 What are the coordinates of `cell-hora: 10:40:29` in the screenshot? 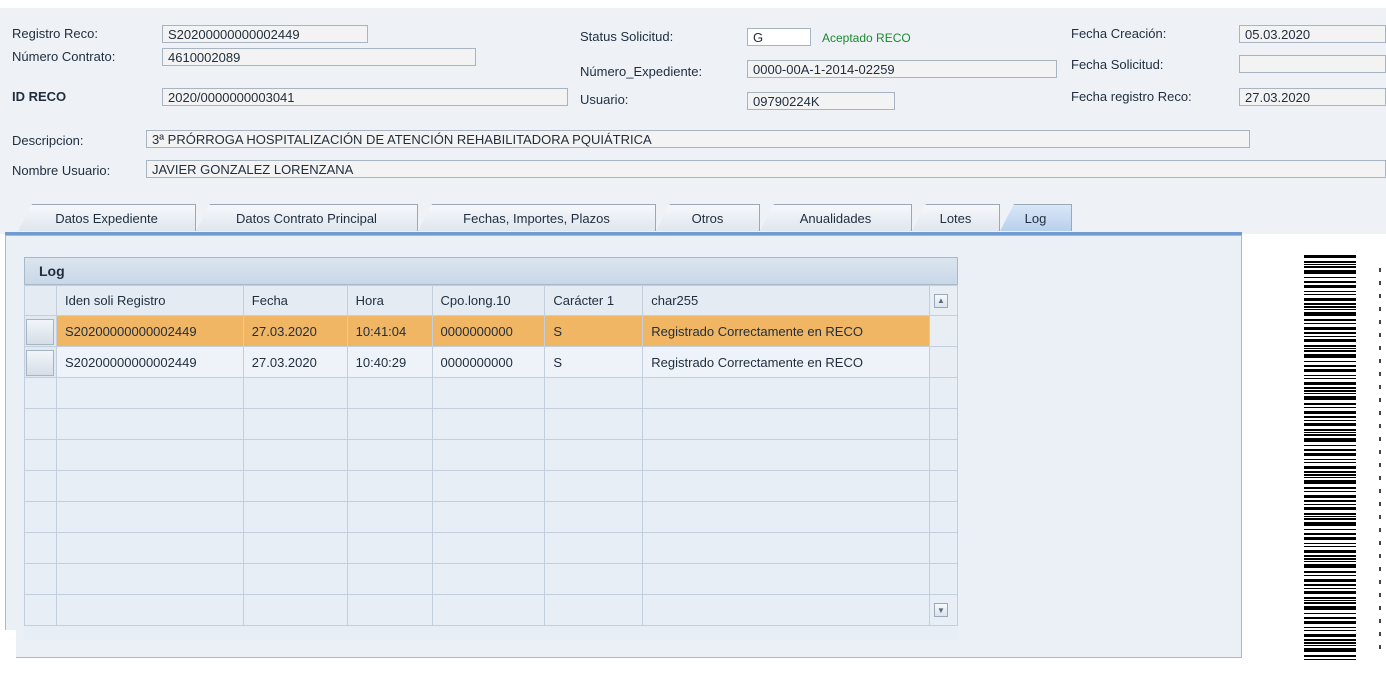 It's located at (389, 362).